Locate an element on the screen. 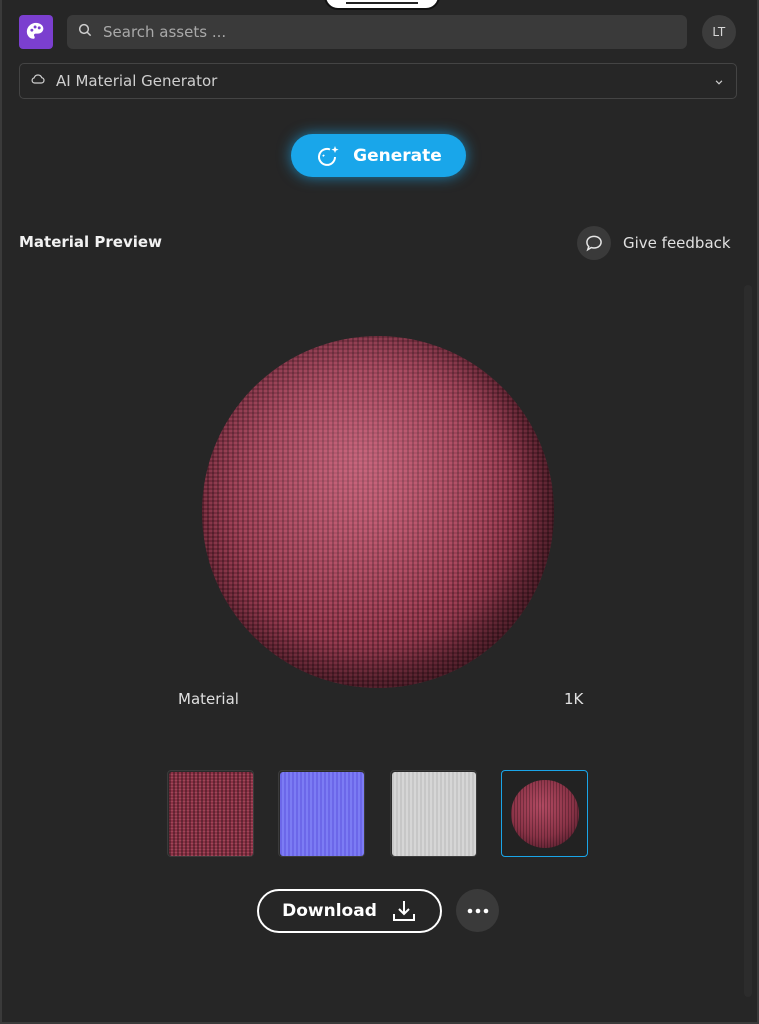 This screenshot has height=1024, width=759. sphere-preview-texture is located at coordinates (544, 813).